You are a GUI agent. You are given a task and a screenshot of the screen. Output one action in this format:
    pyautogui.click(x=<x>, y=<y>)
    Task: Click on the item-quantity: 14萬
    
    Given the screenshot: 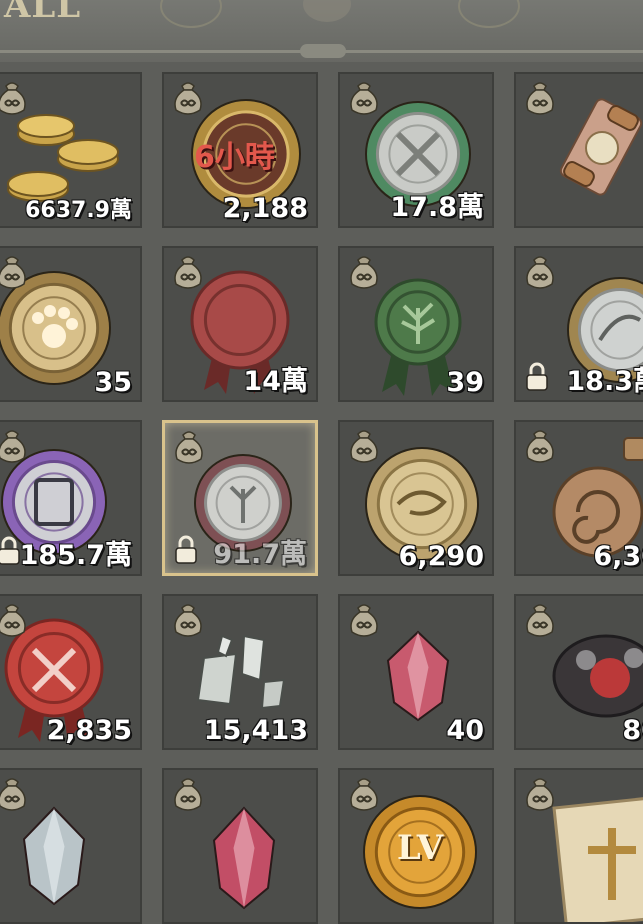 What is the action you would take?
    pyautogui.click(x=275, y=381)
    